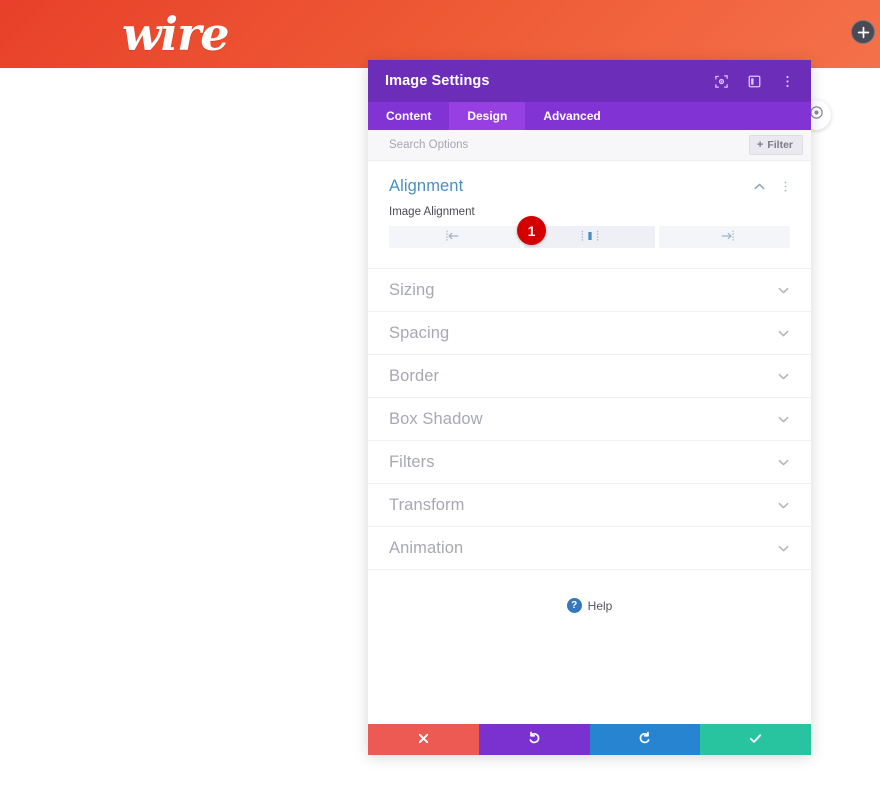  I want to click on image-alignment-label: Image Alignment, so click(432, 212).